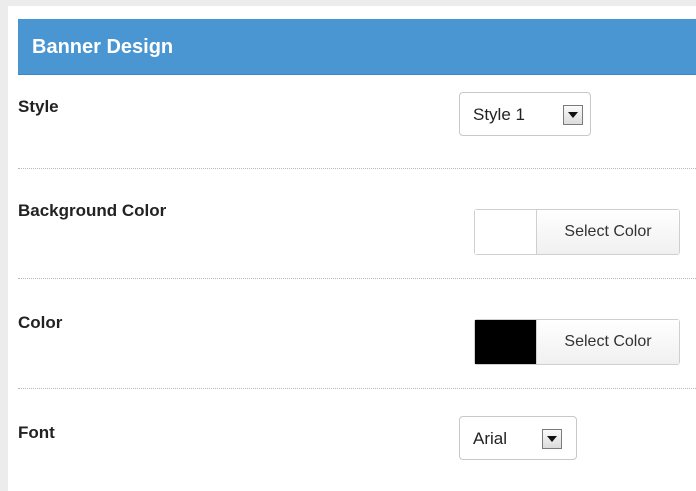 This screenshot has height=491, width=696. What do you see at coordinates (608, 342) in the screenshot?
I see `select-color-button: Select Color` at bounding box center [608, 342].